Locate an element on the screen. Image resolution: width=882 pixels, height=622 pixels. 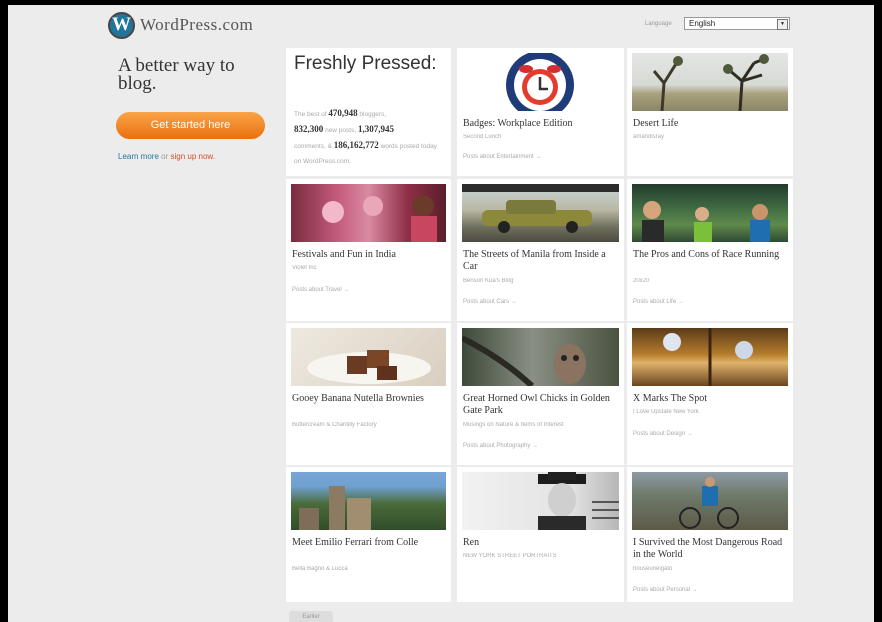
post-author: NEW YORK STREET PORTRAITS is located at coordinates (541, 556).